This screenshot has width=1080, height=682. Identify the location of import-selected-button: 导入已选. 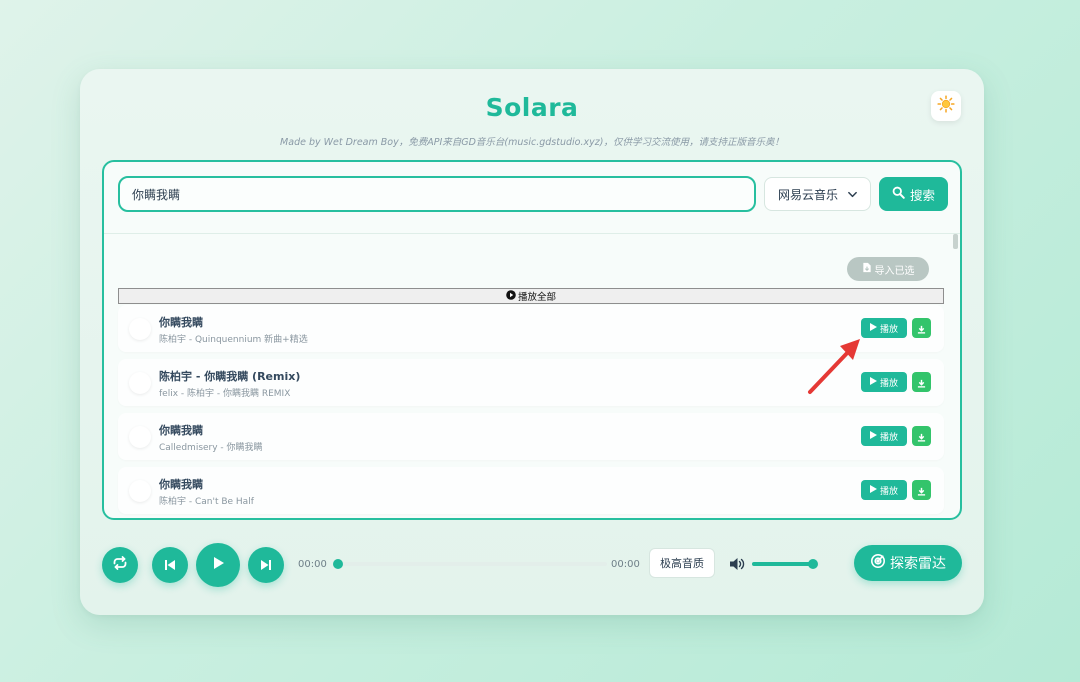
(888, 269).